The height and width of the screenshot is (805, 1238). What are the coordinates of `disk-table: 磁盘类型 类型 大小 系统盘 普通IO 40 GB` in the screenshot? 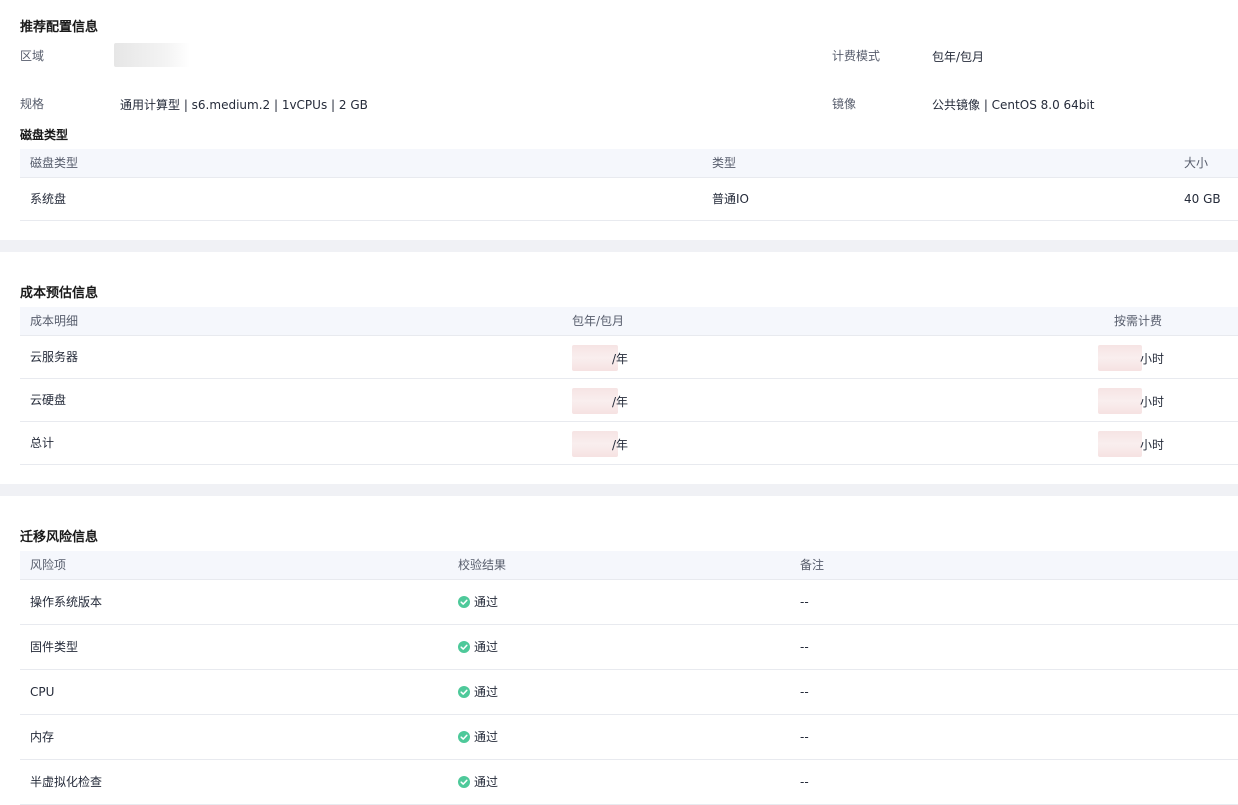 It's located at (629, 185).